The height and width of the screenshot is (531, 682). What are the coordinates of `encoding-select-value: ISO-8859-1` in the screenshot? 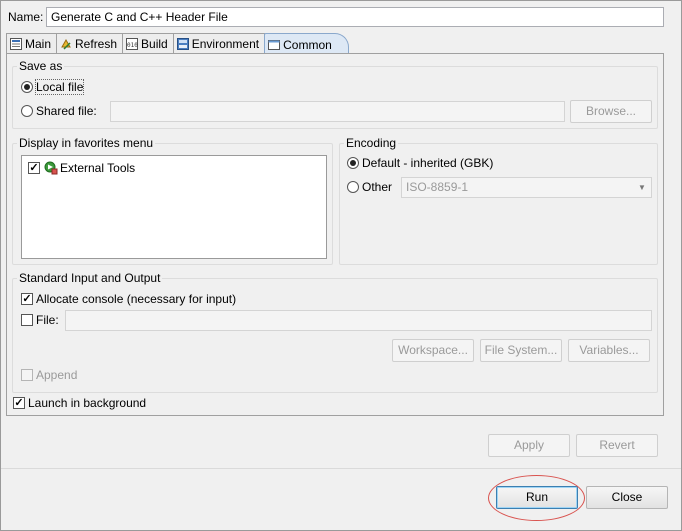 It's located at (437, 187).